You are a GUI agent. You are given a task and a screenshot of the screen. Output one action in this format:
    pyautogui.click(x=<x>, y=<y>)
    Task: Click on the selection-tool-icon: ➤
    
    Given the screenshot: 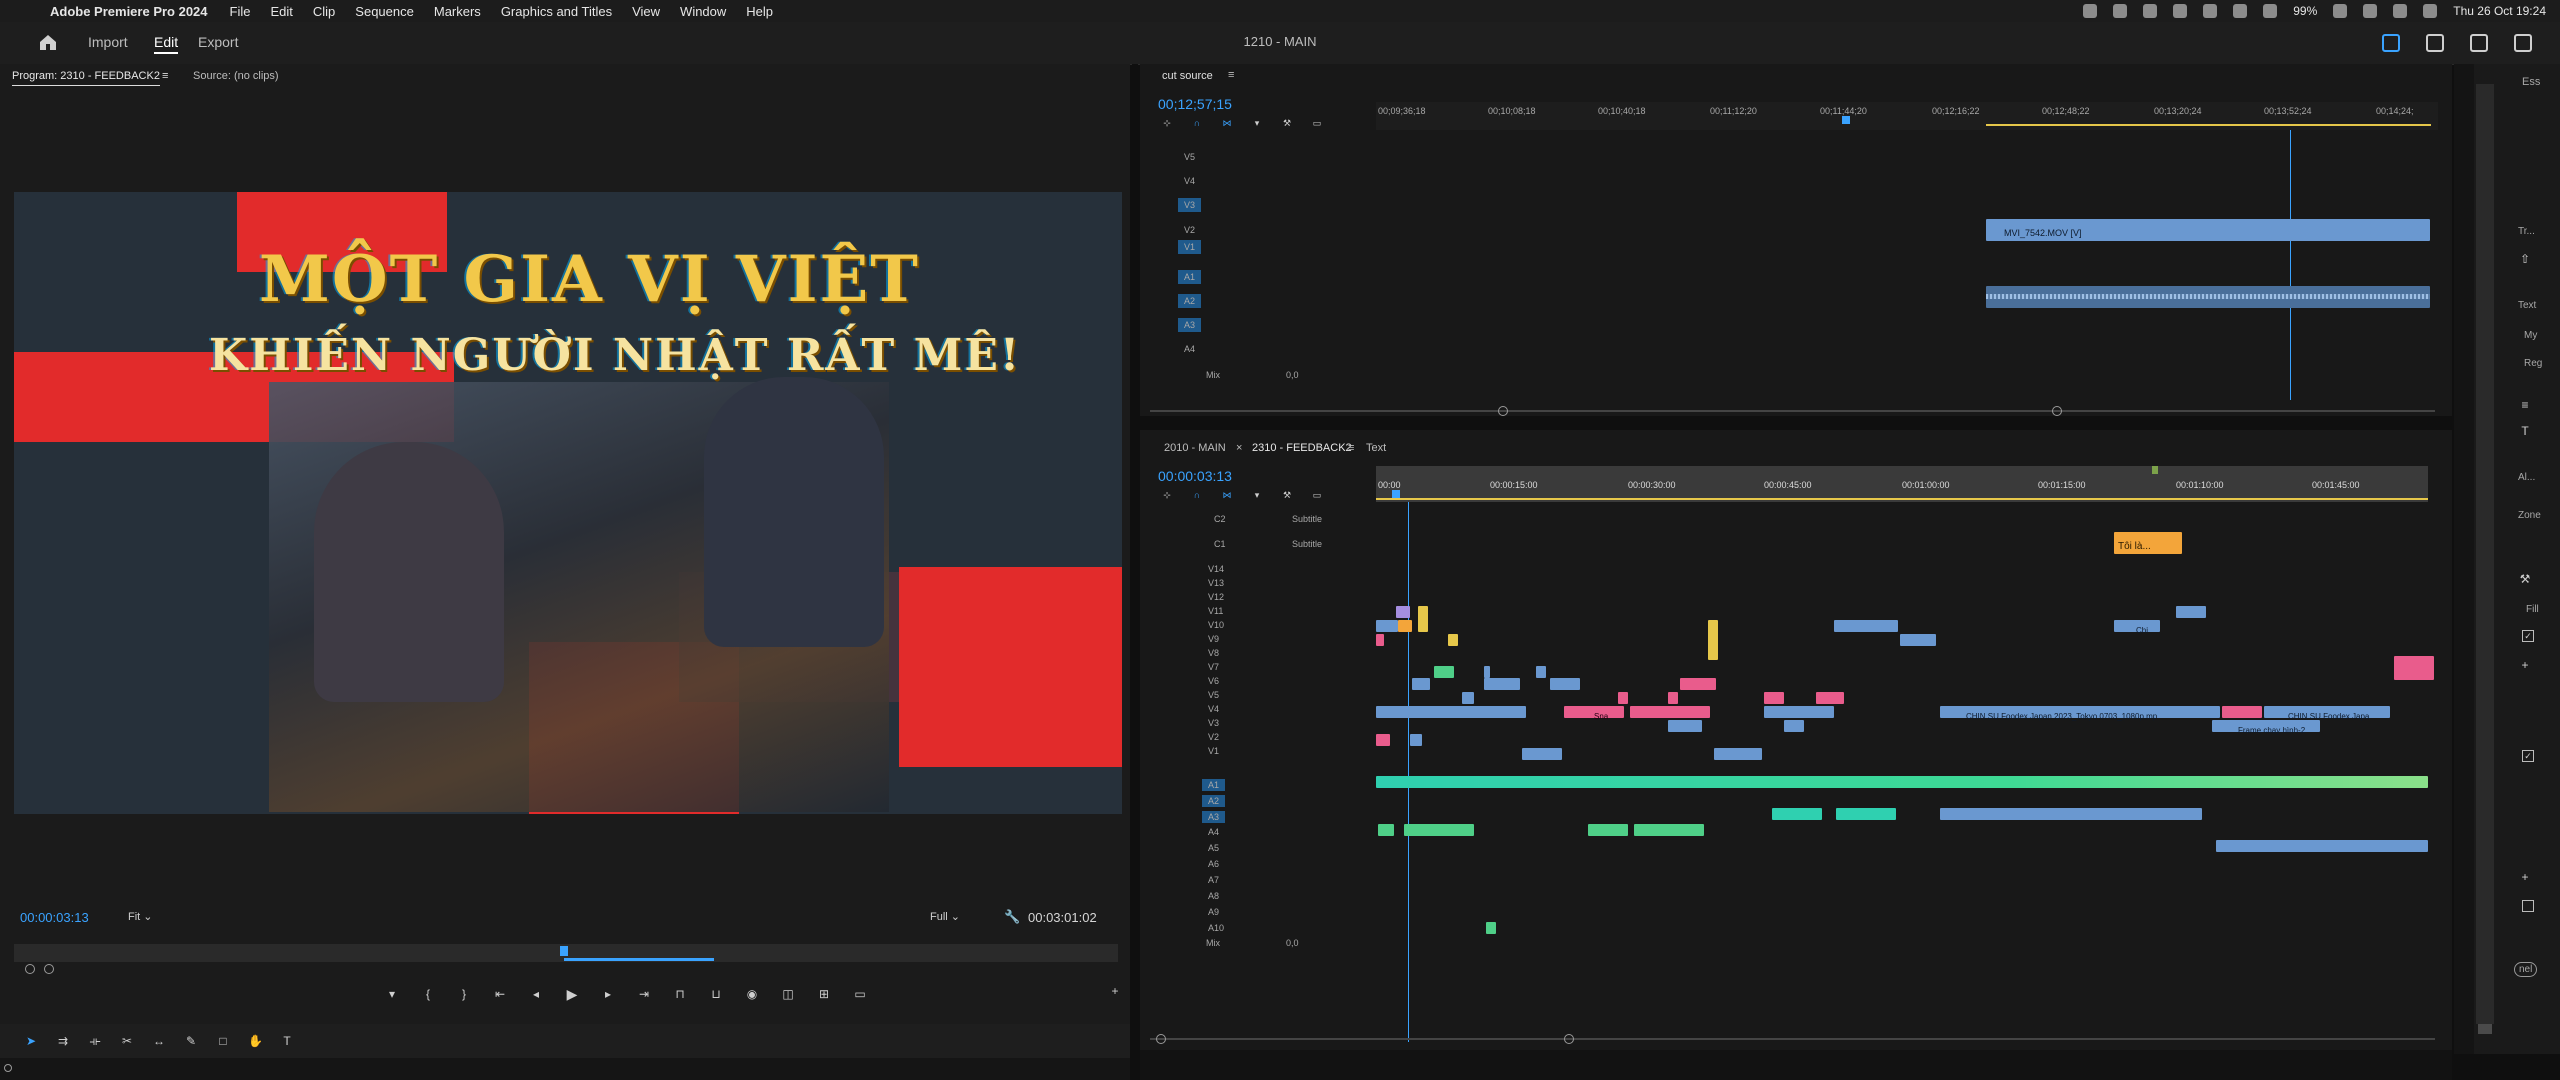 What is the action you would take?
    pyautogui.click(x=31, y=1041)
    